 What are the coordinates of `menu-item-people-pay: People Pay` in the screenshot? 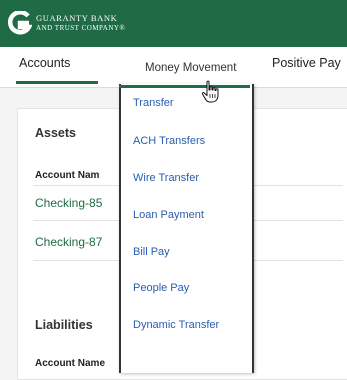 It's located at (161, 288).